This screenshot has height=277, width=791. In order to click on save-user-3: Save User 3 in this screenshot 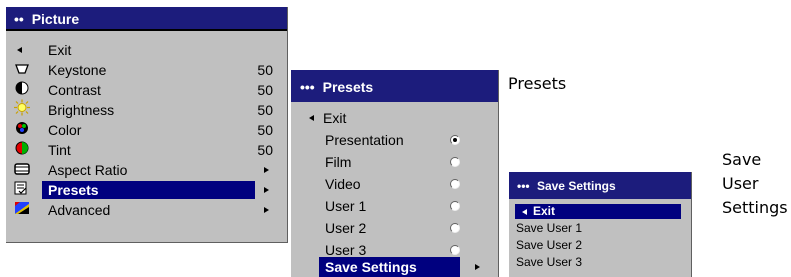, I will do `click(600, 262)`.